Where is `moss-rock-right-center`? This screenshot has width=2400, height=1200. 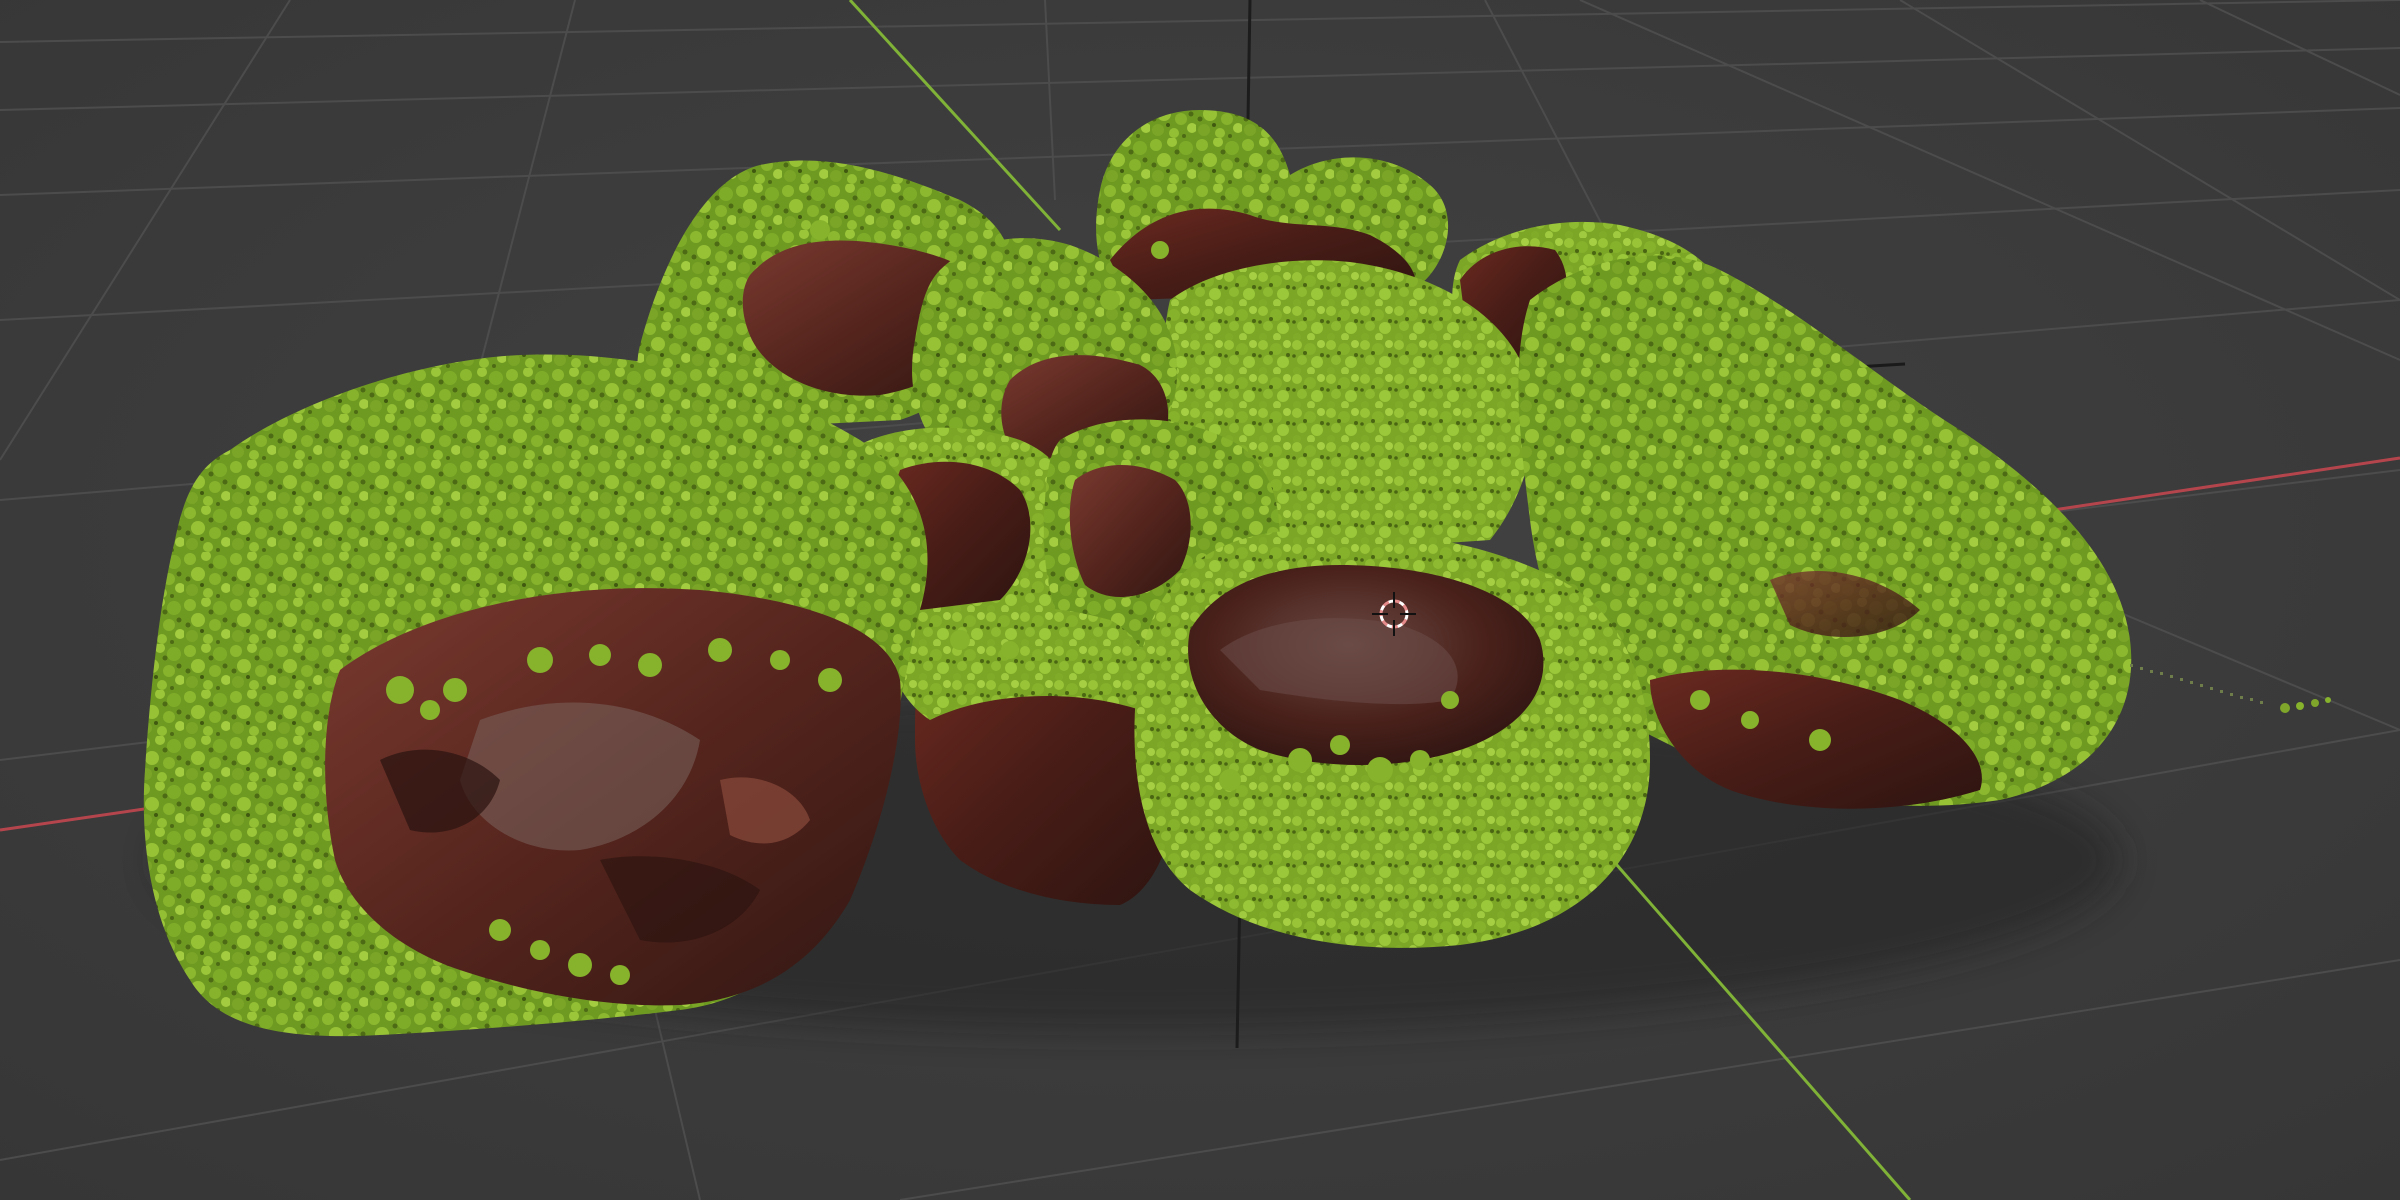
moss-rock-right-center is located at coordinates (1392, 739).